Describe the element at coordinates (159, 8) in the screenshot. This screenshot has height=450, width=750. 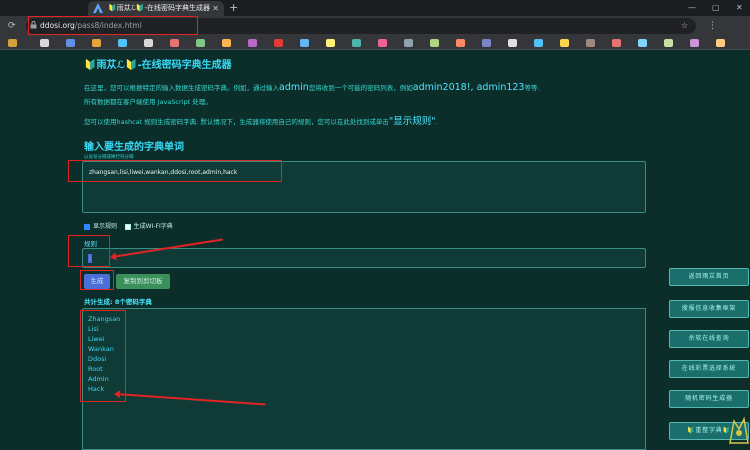
I see `tab-title: 🔰雨苁ℒ🔰-在线密码字典生成器` at that location.